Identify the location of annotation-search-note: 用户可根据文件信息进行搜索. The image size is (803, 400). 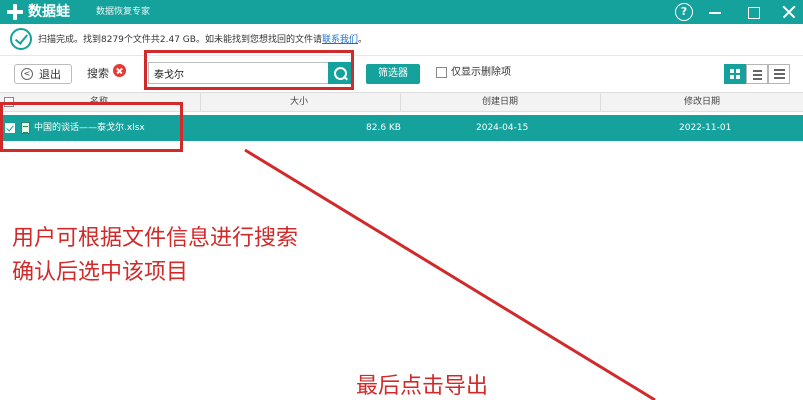
(155, 238).